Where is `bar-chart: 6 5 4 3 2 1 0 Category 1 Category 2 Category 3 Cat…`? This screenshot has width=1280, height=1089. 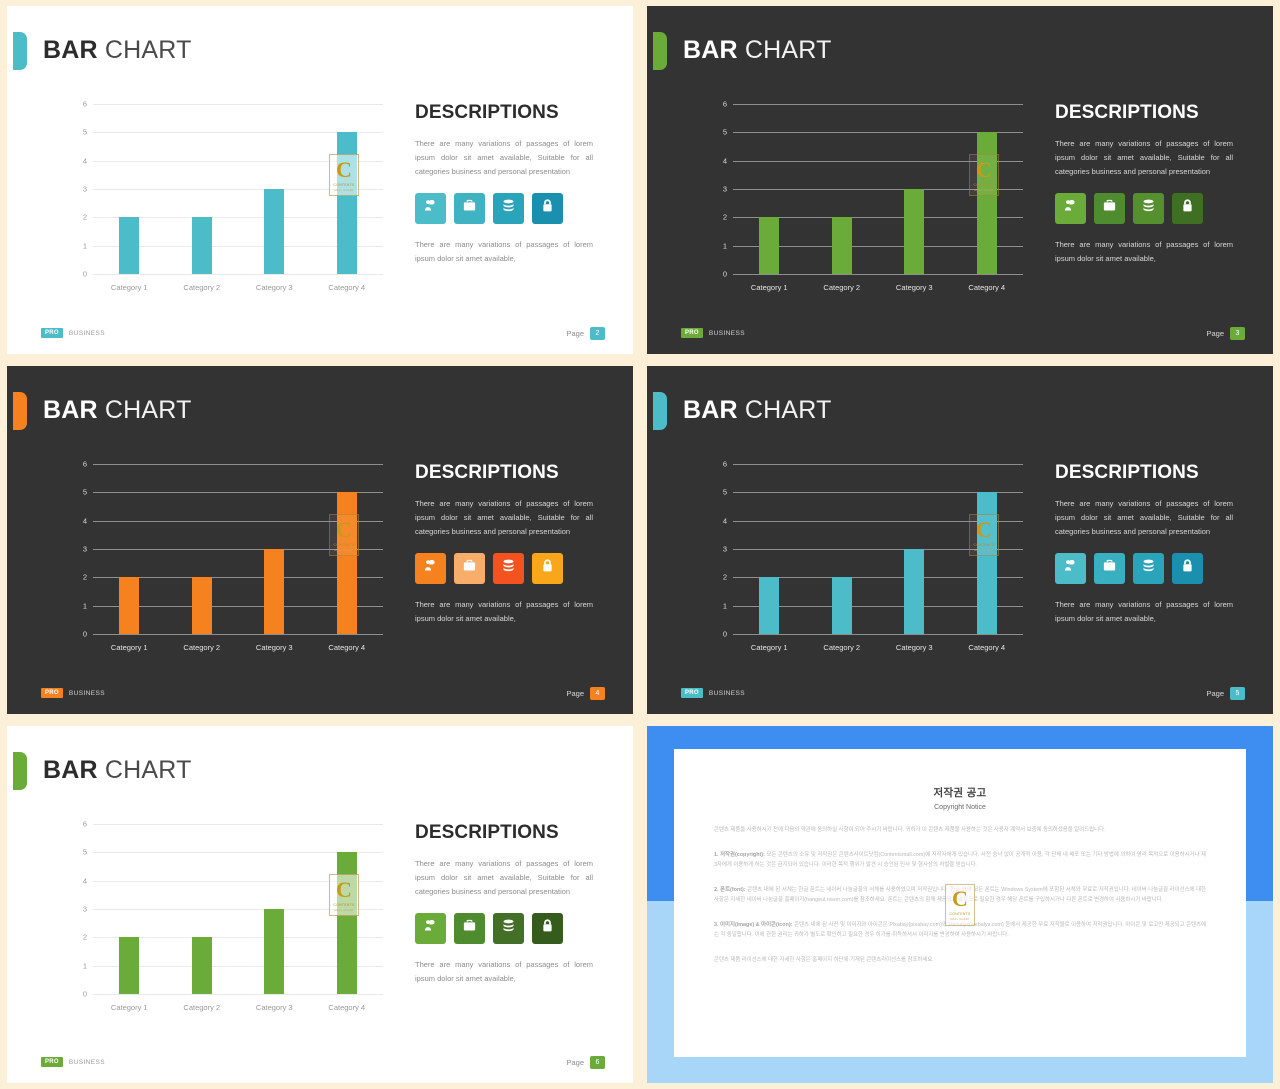 bar-chart: 6 5 4 3 2 1 0 Category 1 Category 2 Category 3 Cat… is located at coordinates (867, 198).